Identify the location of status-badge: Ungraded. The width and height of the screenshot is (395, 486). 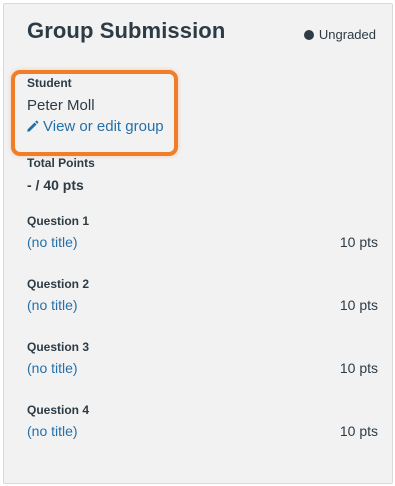
(339, 34).